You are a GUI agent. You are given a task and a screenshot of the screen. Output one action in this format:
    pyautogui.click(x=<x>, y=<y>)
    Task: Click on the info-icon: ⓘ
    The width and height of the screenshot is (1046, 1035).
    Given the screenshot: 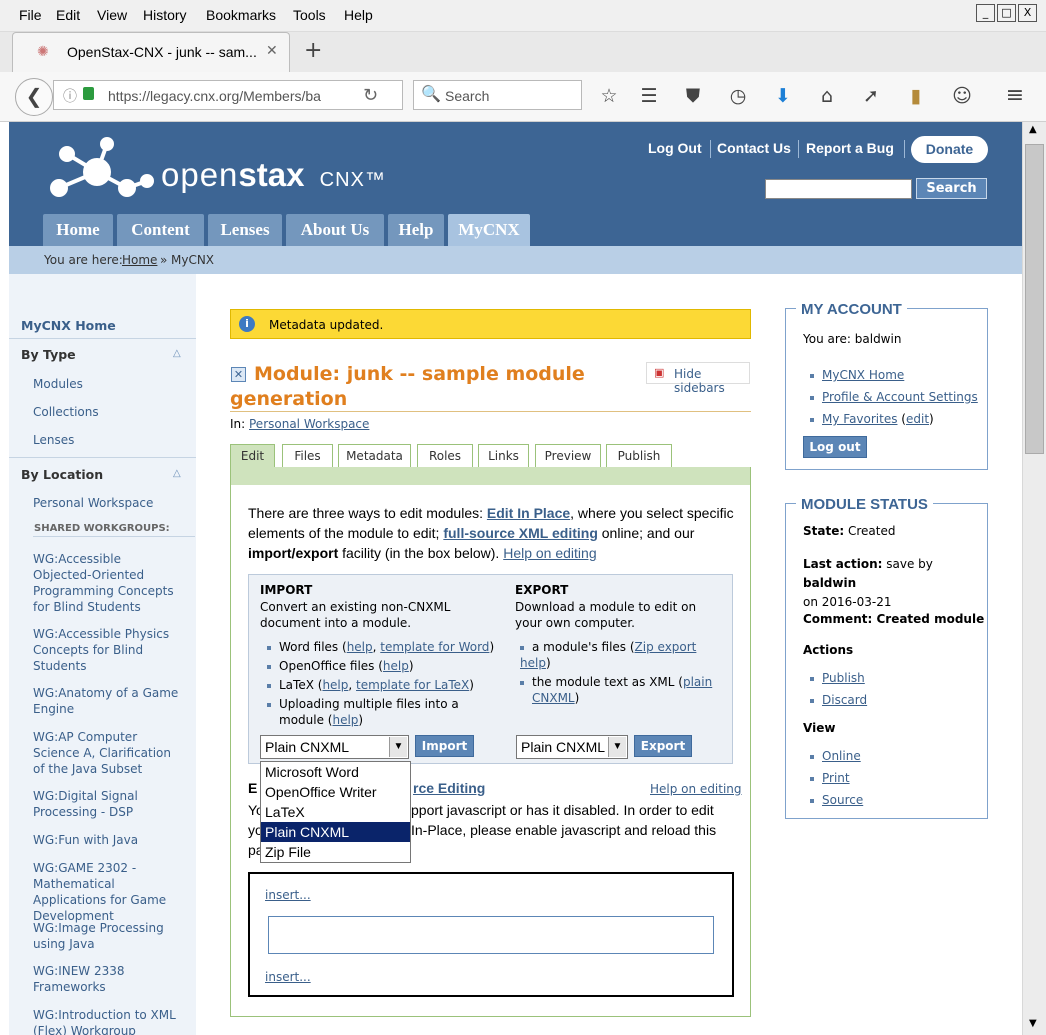 What is the action you would take?
    pyautogui.click(x=70, y=96)
    